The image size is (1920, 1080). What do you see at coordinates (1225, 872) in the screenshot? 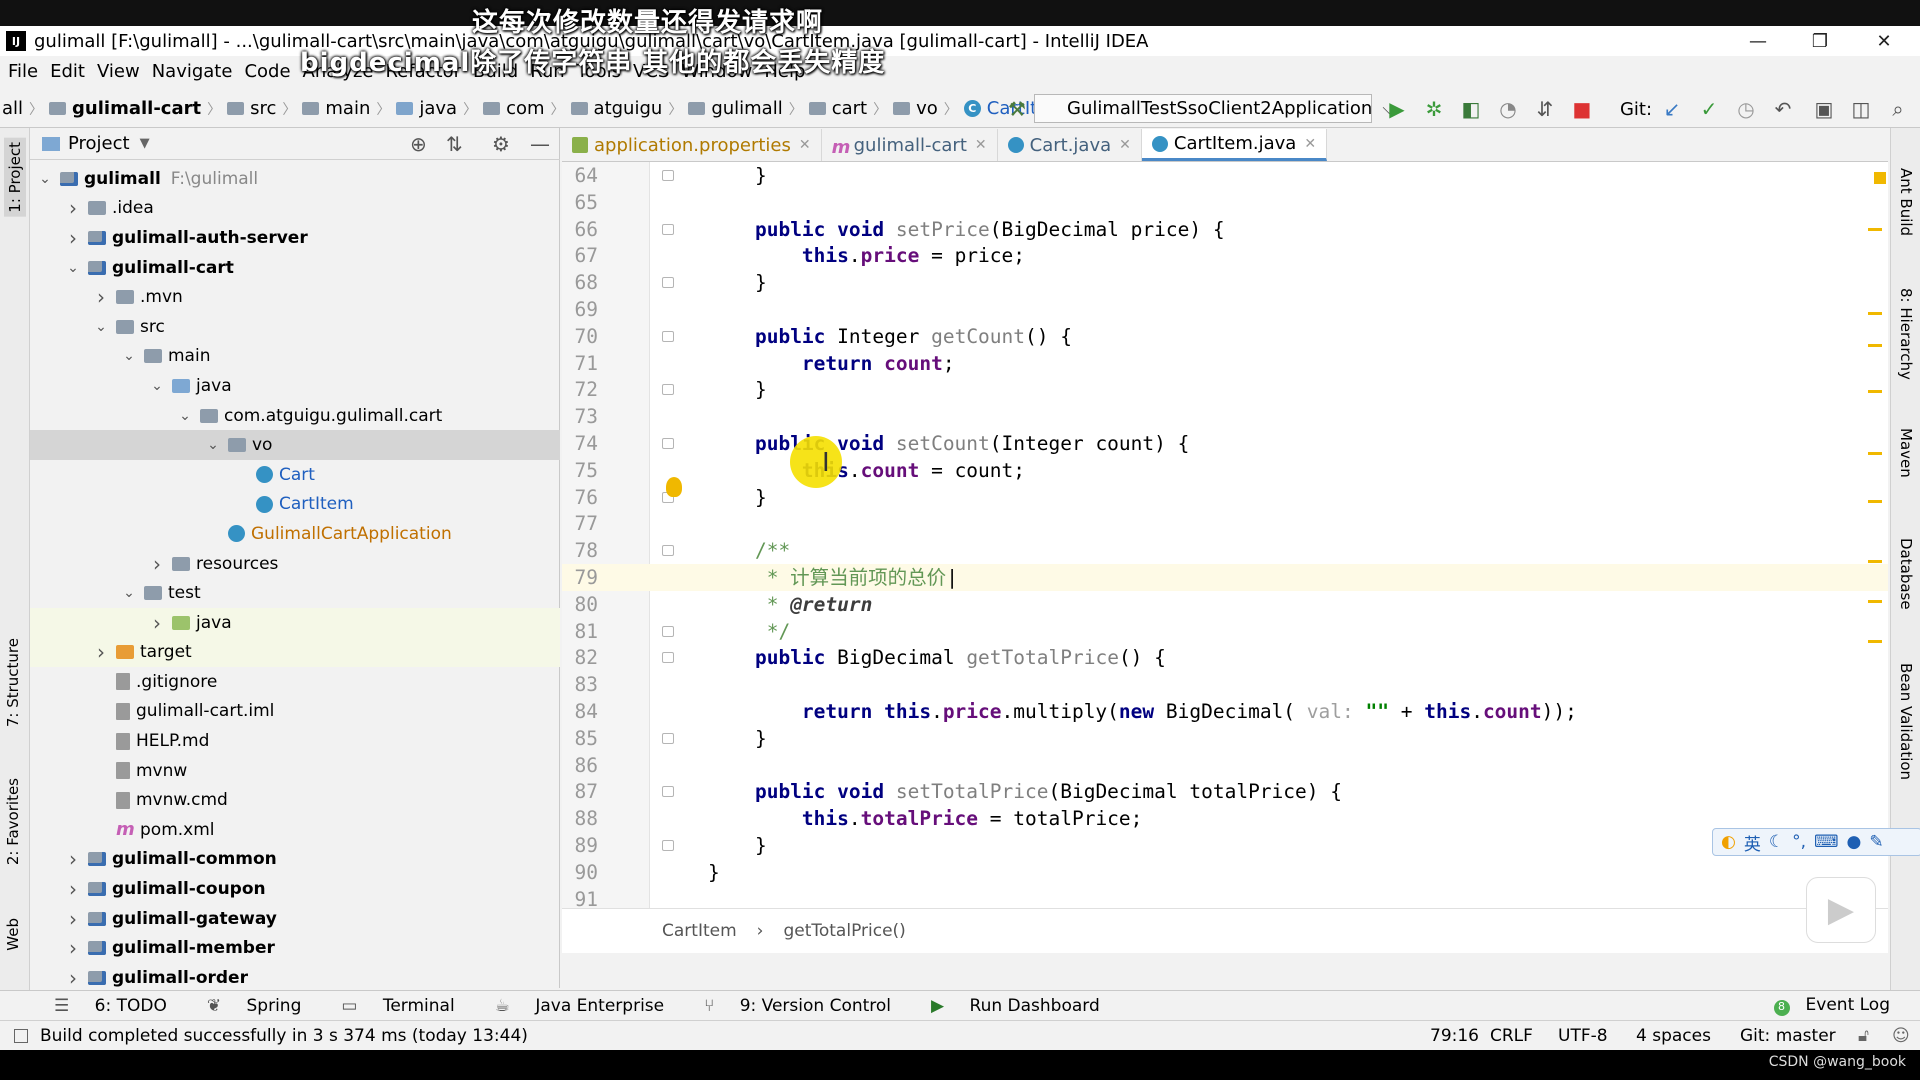
I see `code-line: 90}` at bounding box center [1225, 872].